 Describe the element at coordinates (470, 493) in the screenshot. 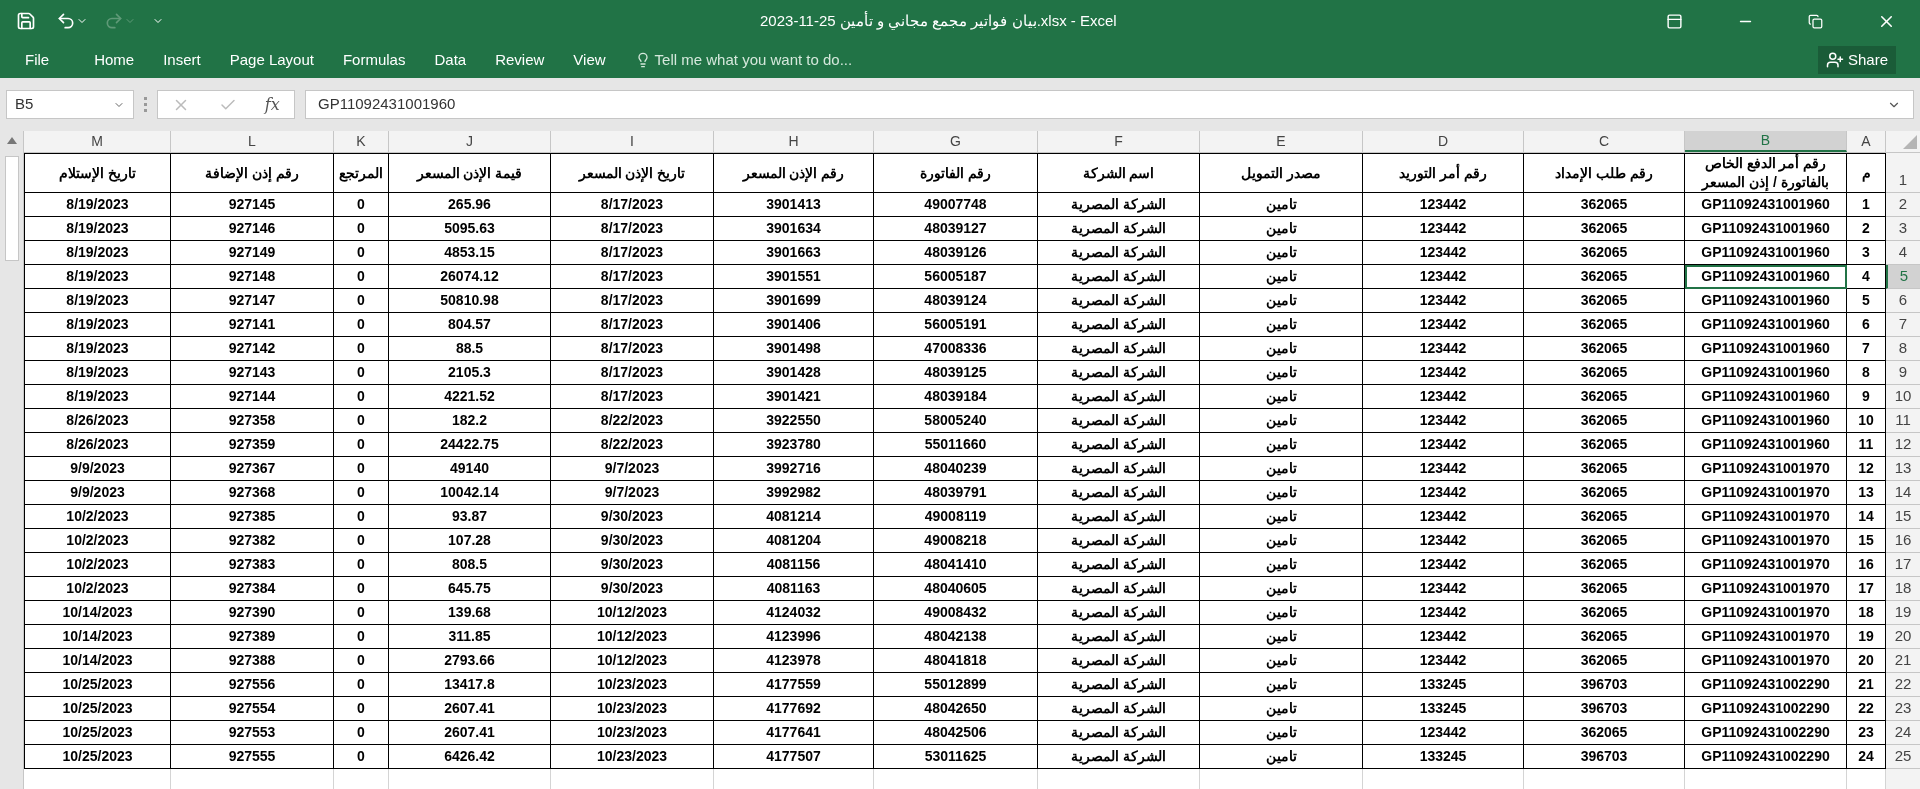

I see `table-cell: 10042.14` at that location.